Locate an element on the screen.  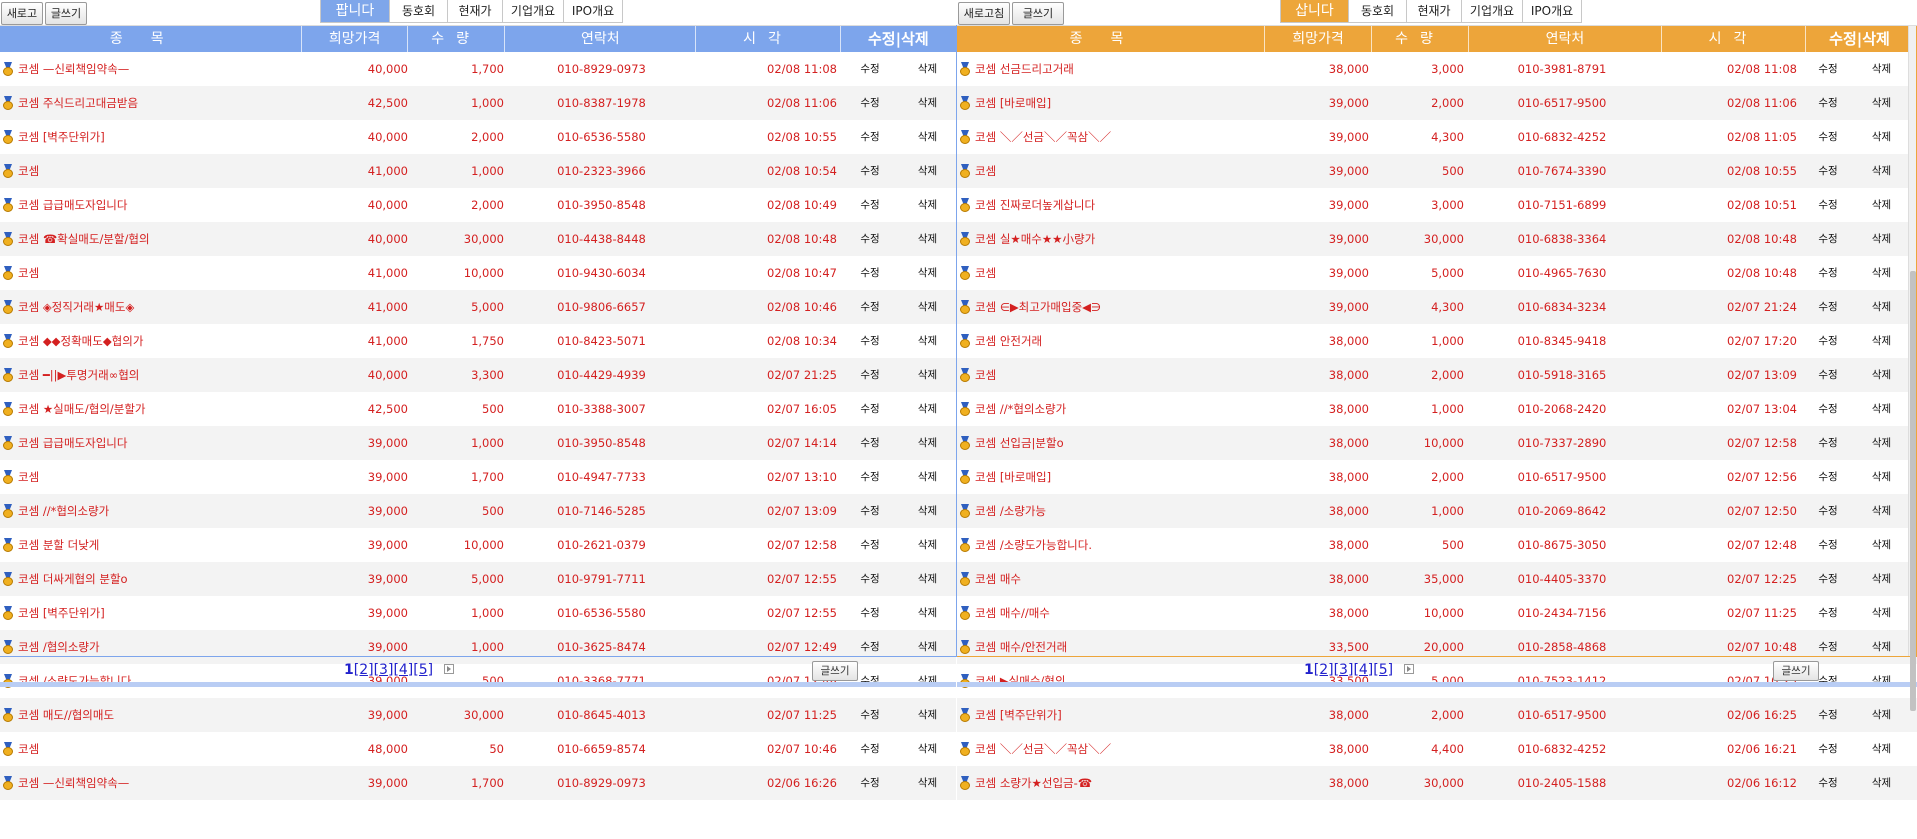
item-text: 코셈 ◈정직거래★매도◈ is located at coordinates (76, 307).